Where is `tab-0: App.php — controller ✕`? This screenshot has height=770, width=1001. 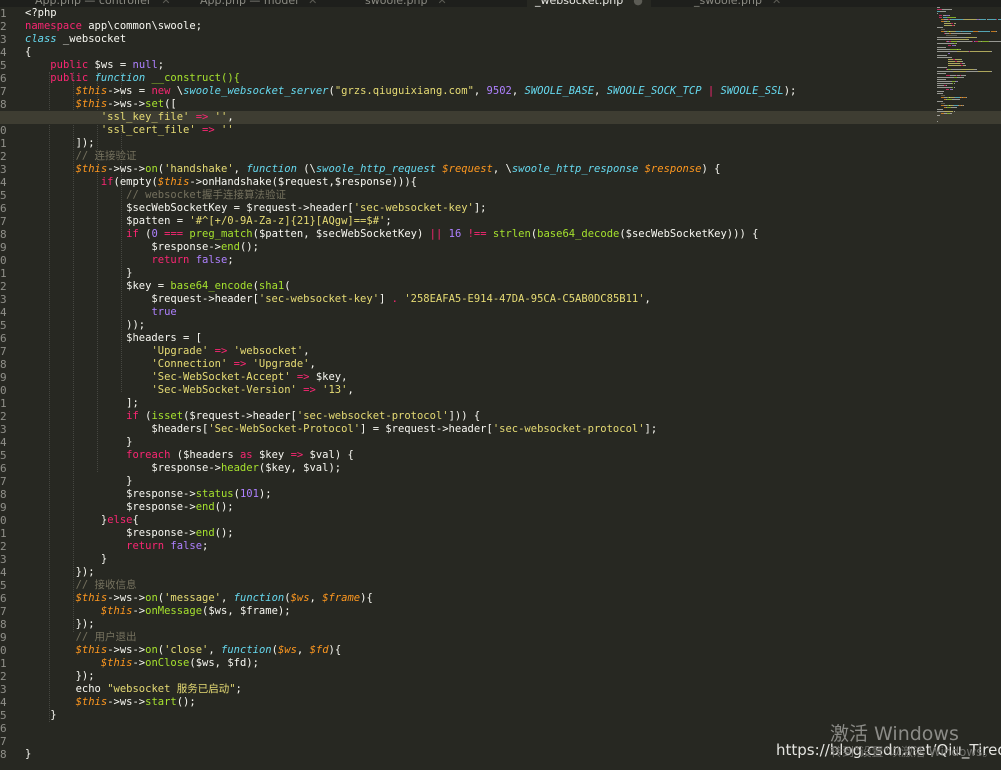
tab-0: App.php — controller ✕ is located at coordinates (103, 3).